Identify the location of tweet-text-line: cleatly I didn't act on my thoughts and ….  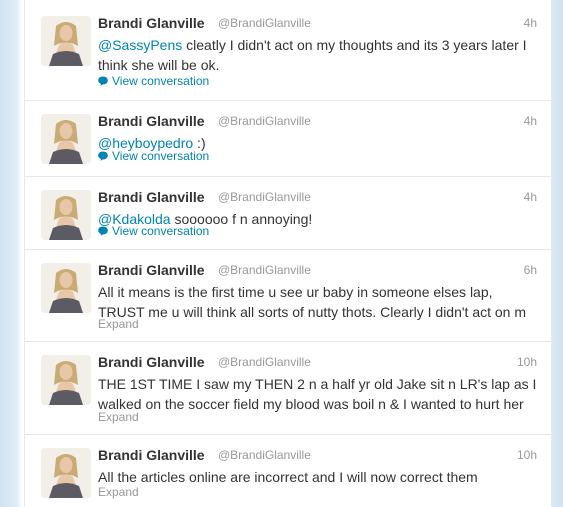
(354, 45).